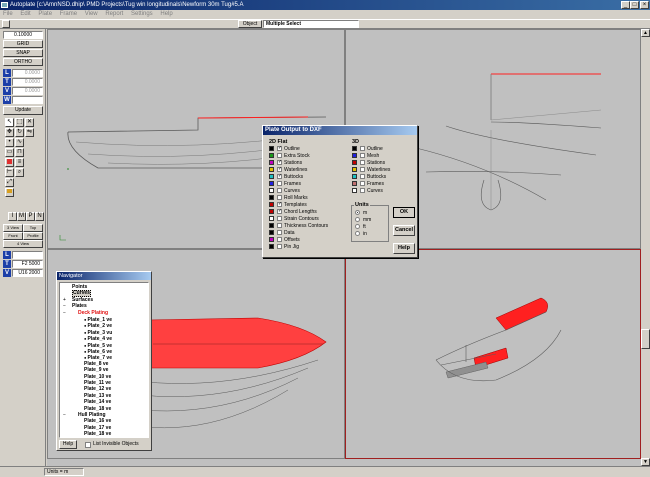 The width and height of the screenshot is (650, 477). Describe the element at coordinates (286, 177) in the screenshot. I see `output-2d-row: ✓ Buttocks` at that location.